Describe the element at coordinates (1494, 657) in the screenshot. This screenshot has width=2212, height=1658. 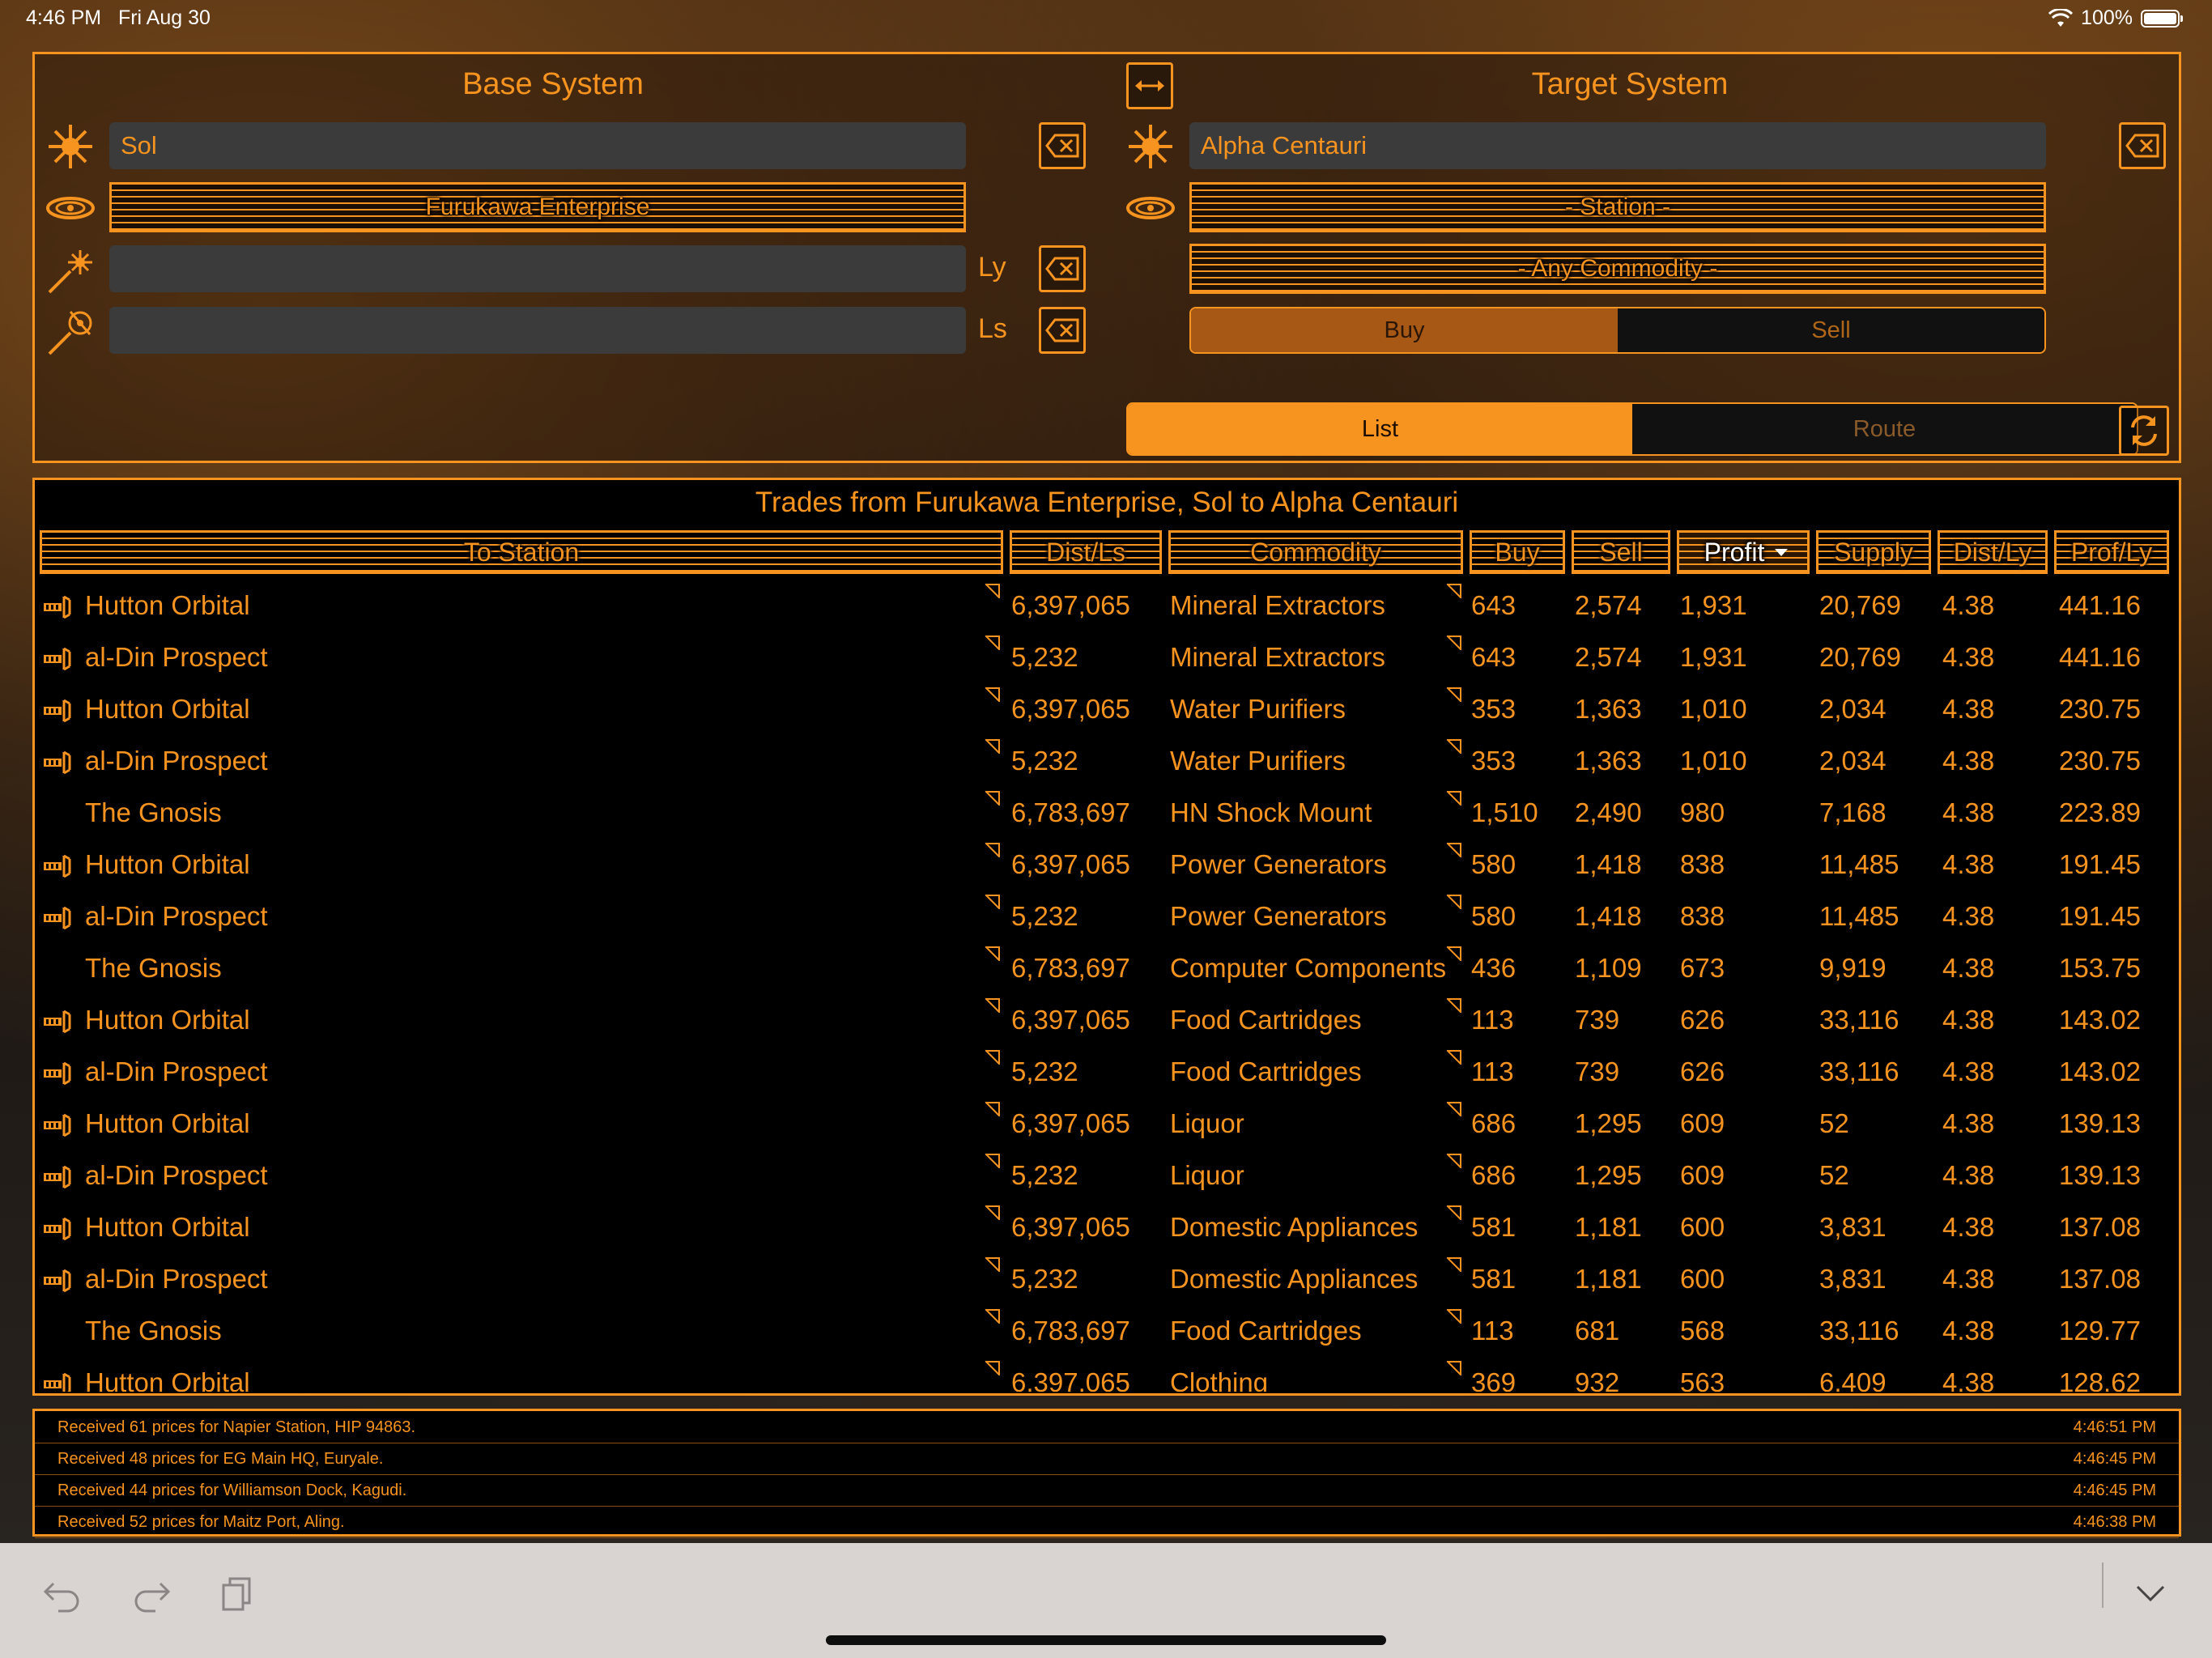
I see `cell-buy: 643` at that location.